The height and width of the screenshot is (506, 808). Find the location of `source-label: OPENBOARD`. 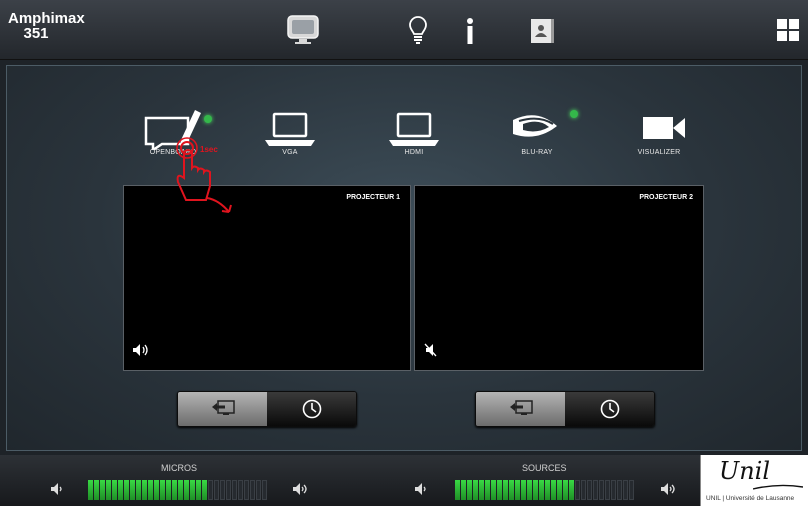

source-label: OPENBOARD is located at coordinates (173, 152).